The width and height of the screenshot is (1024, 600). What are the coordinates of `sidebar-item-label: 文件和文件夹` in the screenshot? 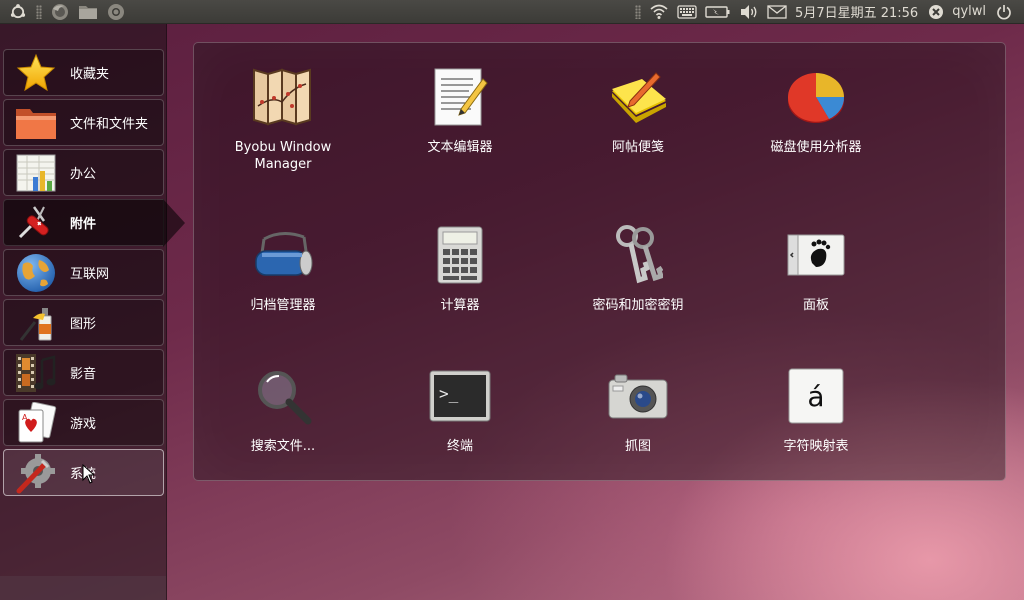 It's located at (109, 124).